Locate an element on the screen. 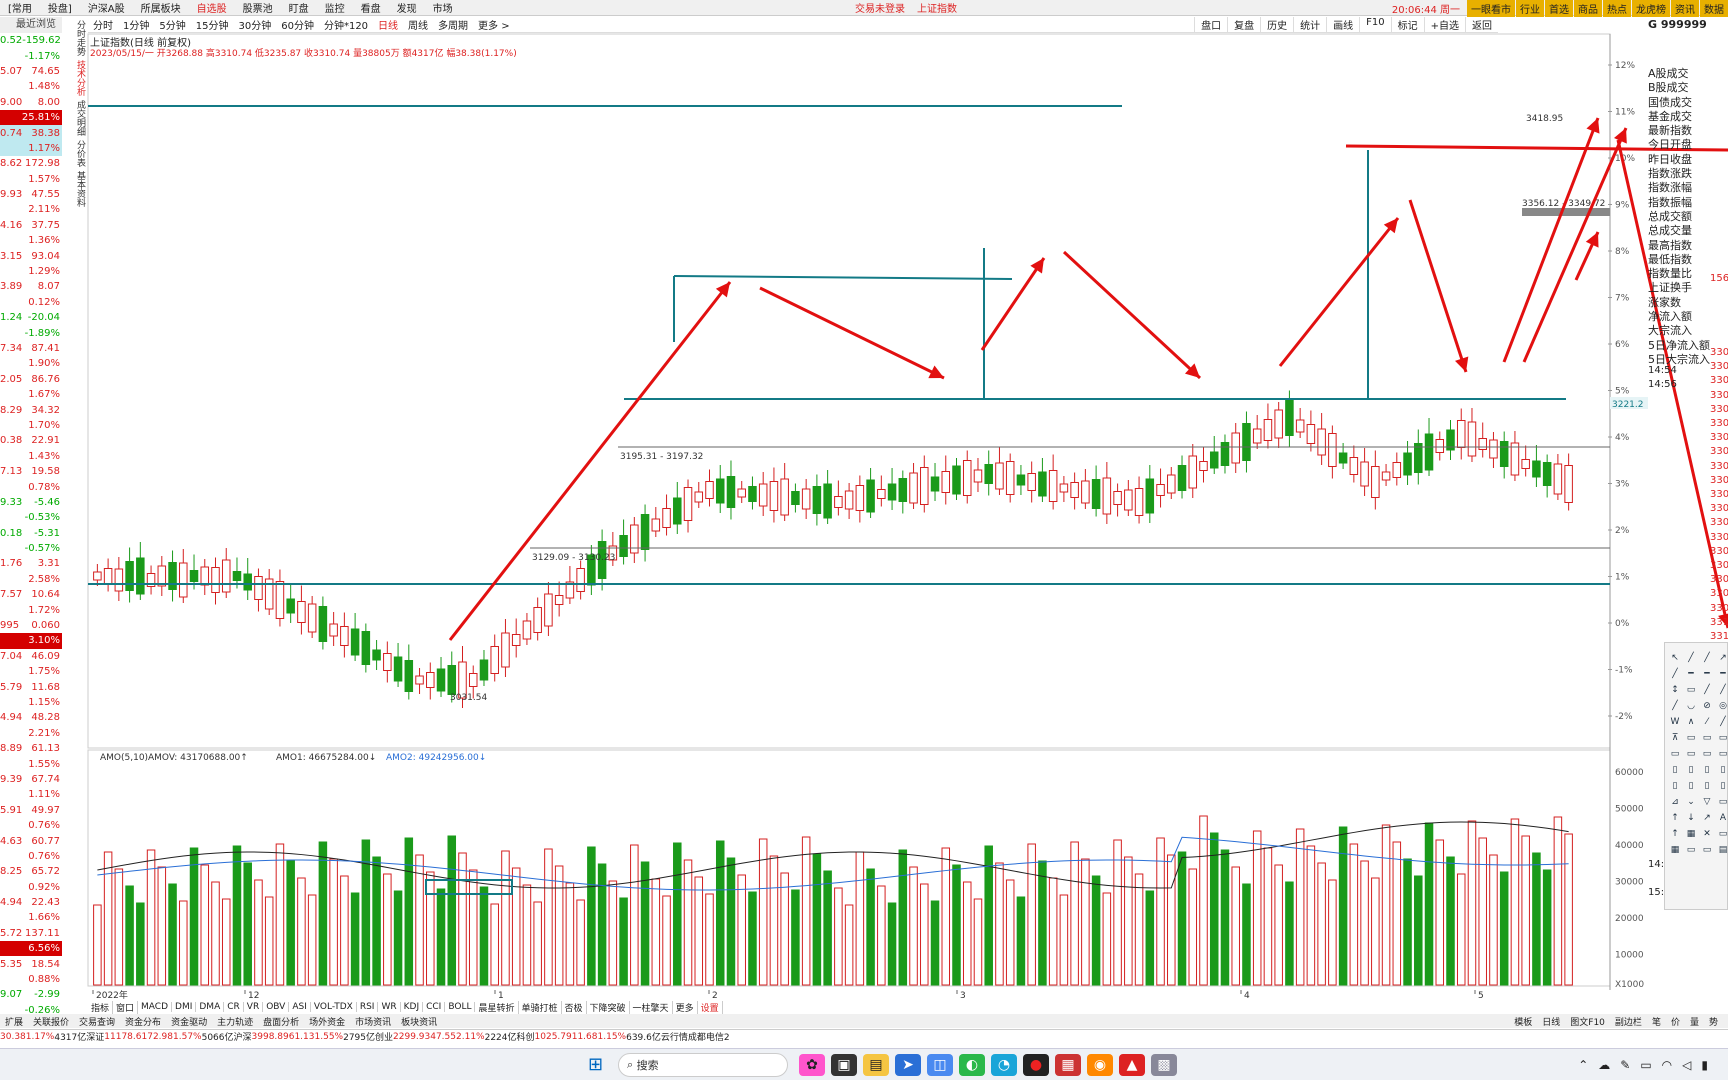 The height and width of the screenshot is (1080, 1728). bottom-right-tab: 笔 is located at coordinates (1656, 1023).